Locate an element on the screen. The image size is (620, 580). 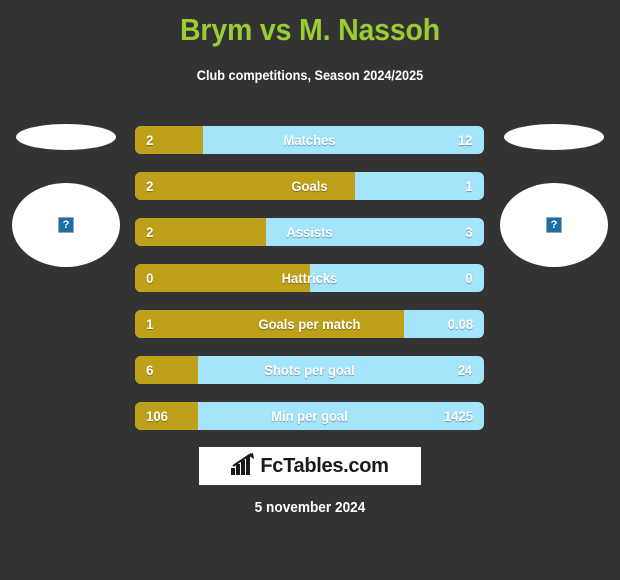
stat-row-assists: 2 Assists 3 is located at coordinates (309, 232).